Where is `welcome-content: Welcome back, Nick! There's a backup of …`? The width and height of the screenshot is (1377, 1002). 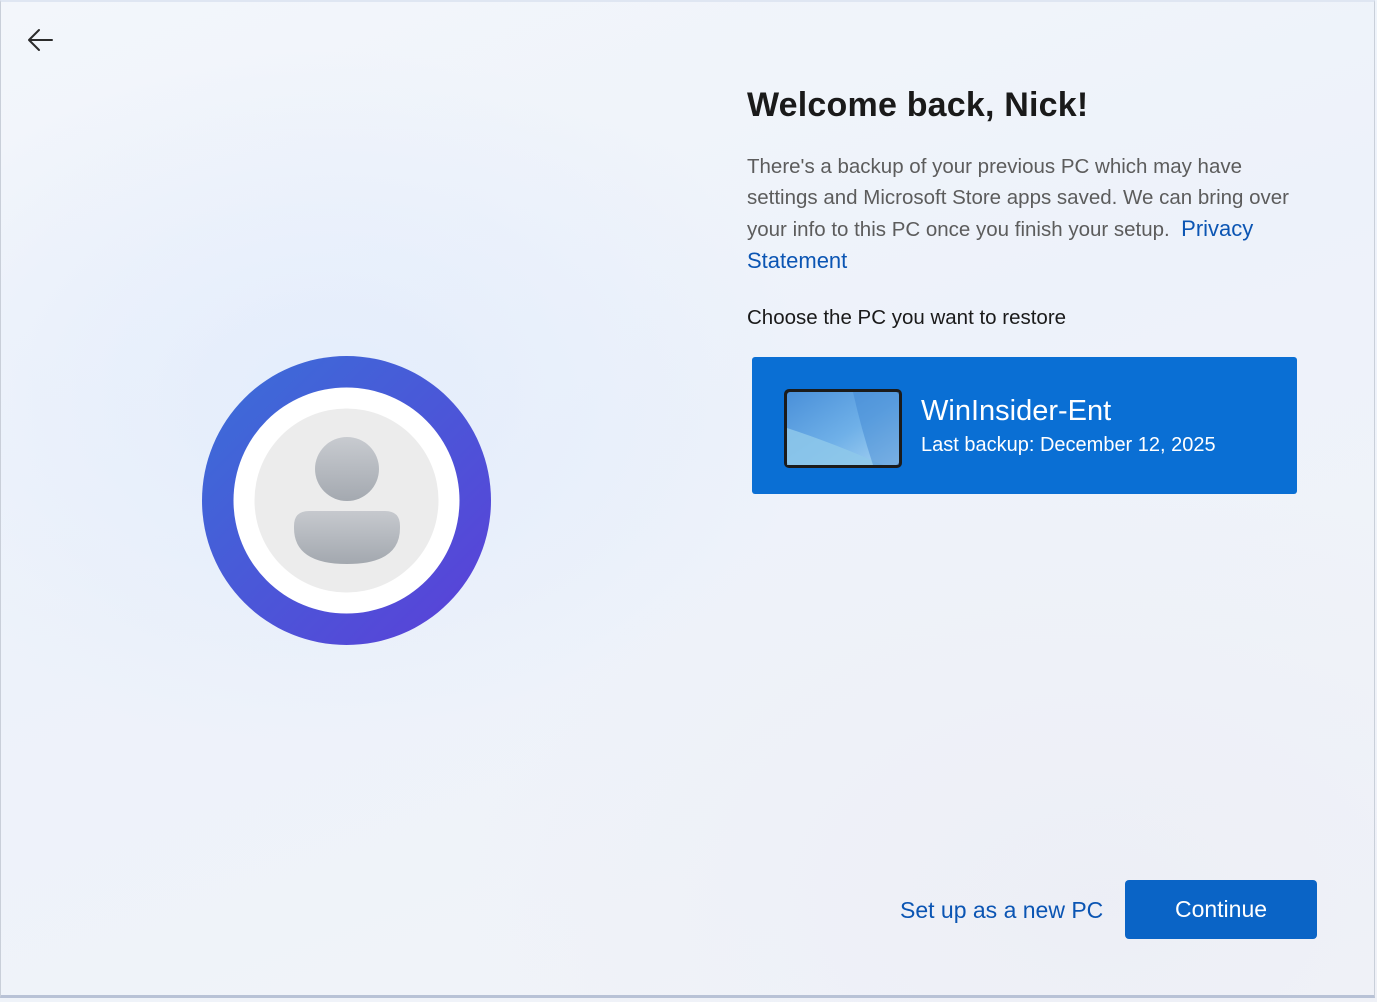
welcome-content: Welcome back, Nick! There's a backup of … is located at coordinates (1027, 181).